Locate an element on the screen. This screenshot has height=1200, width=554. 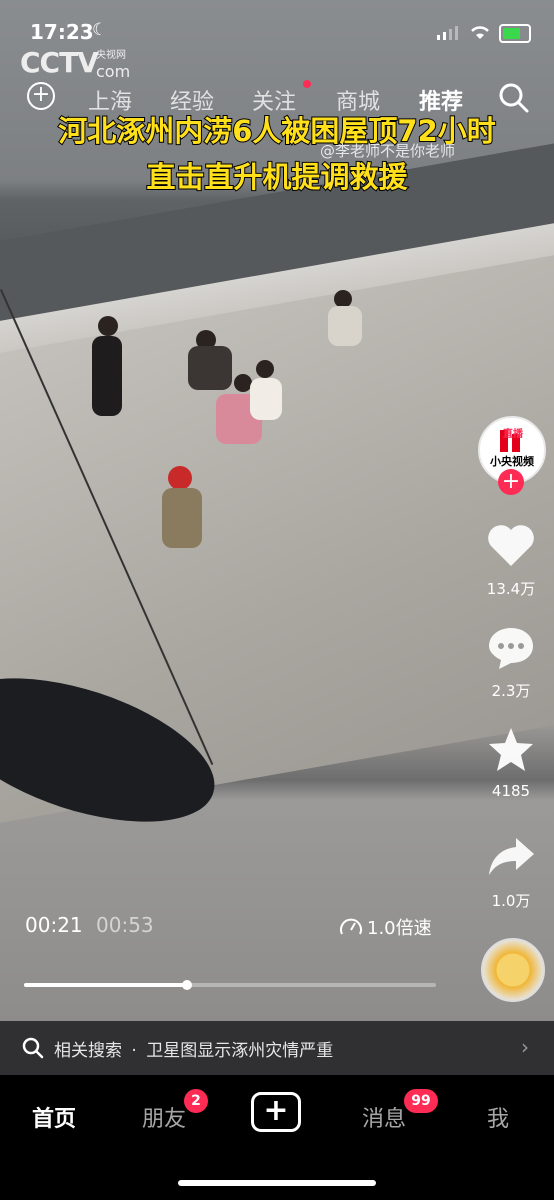
friends-badge: 2 is located at coordinates (196, 1101).